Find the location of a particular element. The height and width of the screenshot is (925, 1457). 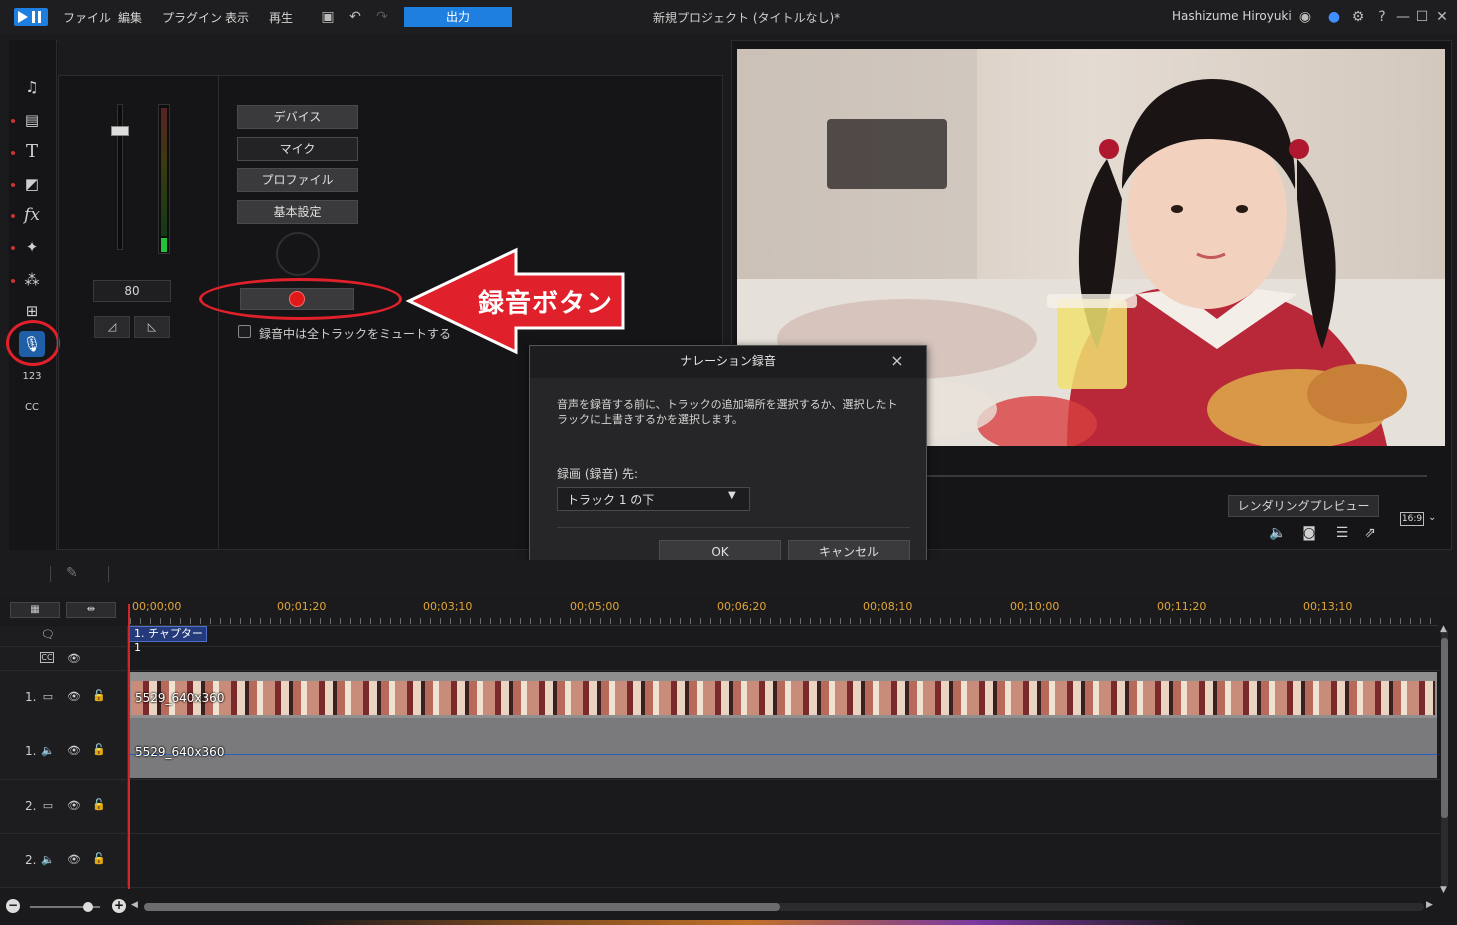

destination-value: トラック 1 の下 is located at coordinates (611, 500).